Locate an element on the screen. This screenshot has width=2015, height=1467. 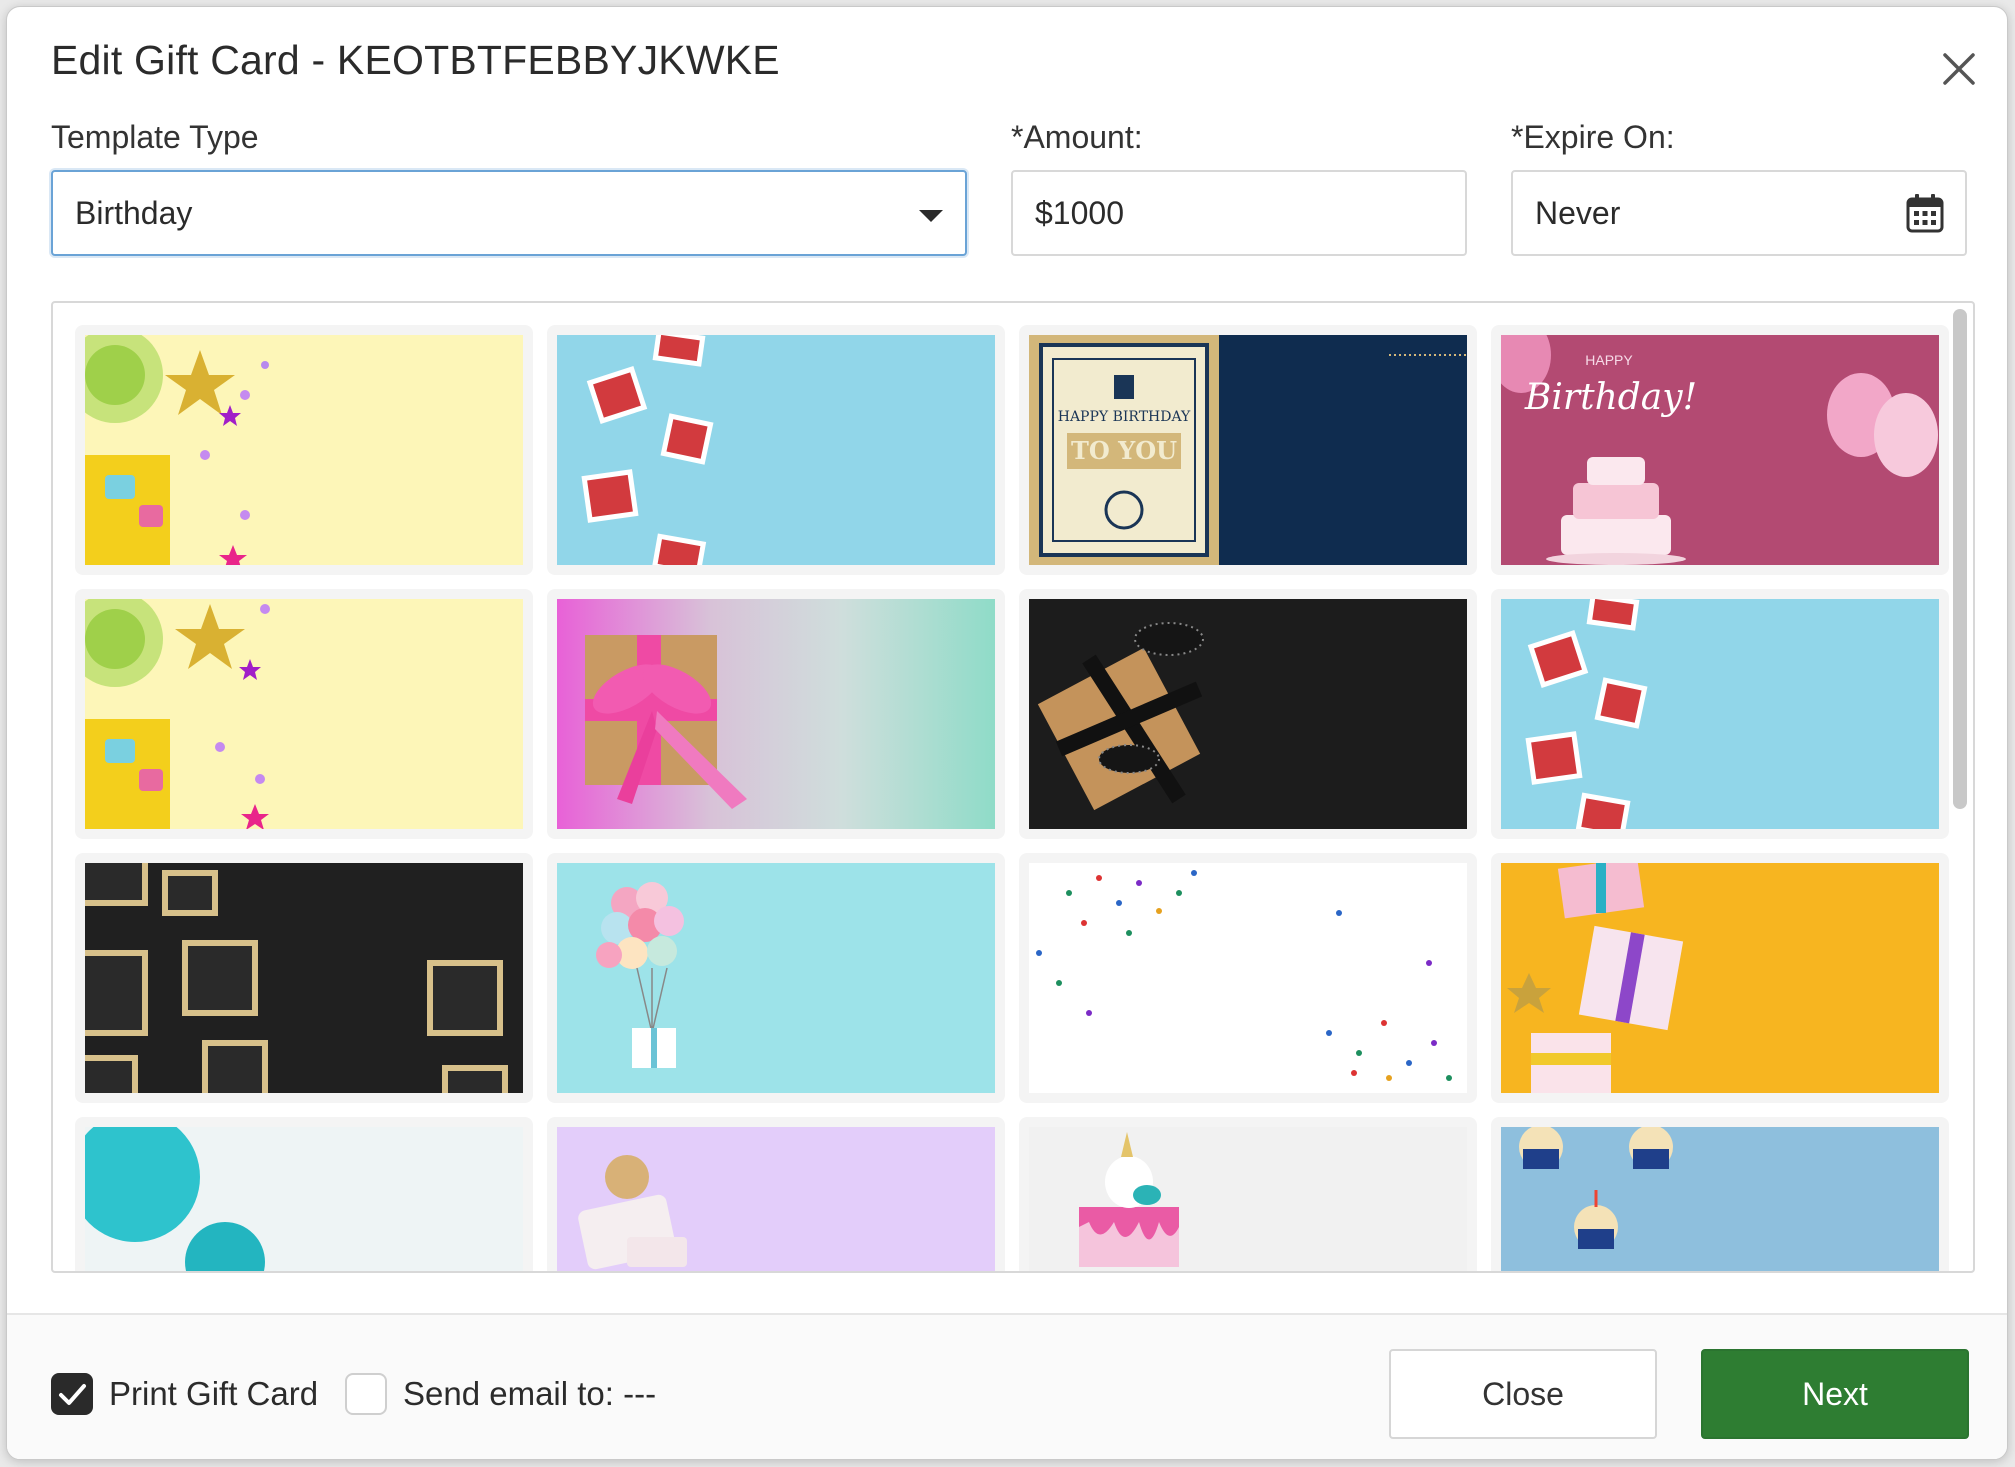
template-type-value: Birthday is located at coordinates (134, 212).